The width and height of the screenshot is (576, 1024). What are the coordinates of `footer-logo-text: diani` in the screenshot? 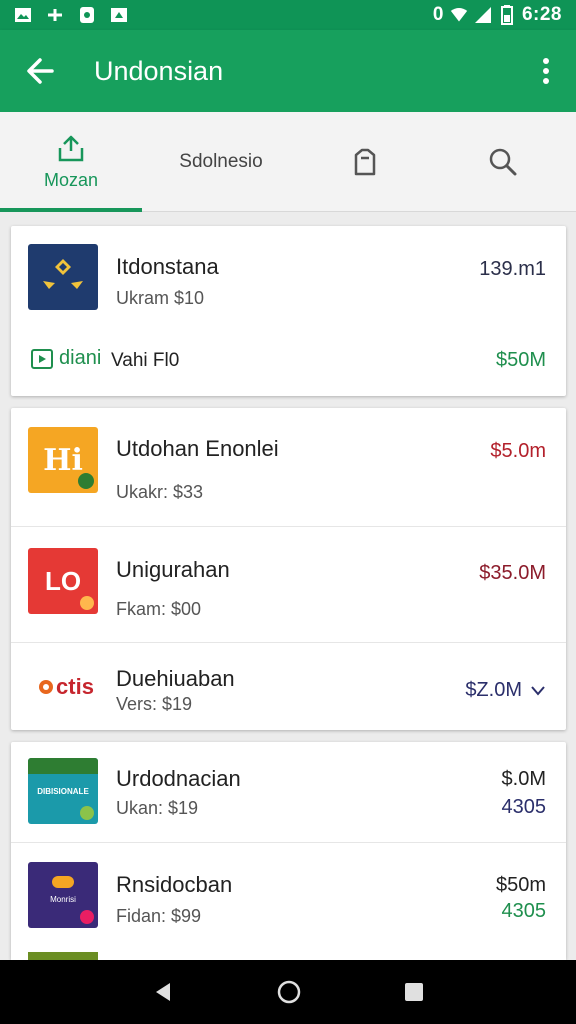 It's located at (80, 358).